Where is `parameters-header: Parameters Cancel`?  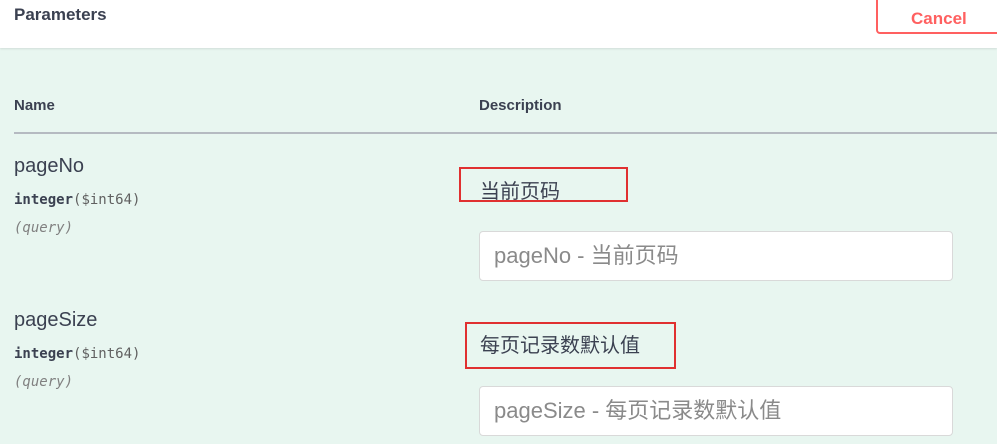 parameters-header: Parameters Cancel is located at coordinates (498, 24).